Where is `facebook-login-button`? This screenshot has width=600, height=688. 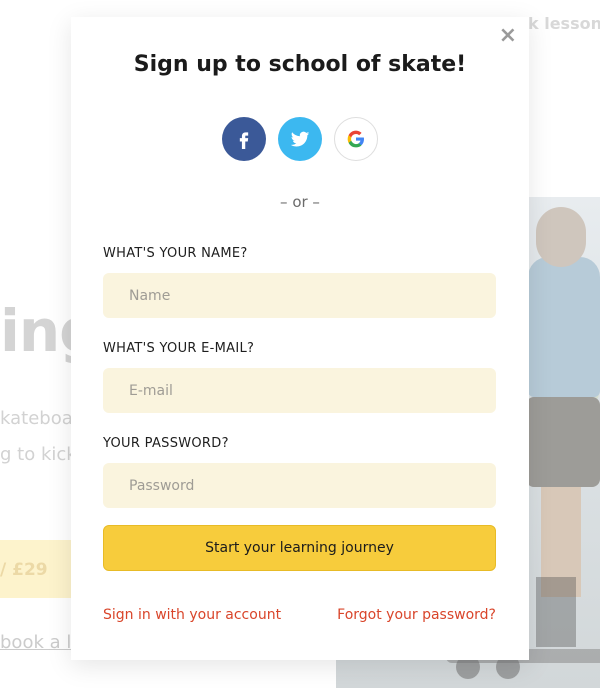 facebook-login-button is located at coordinates (244, 139).